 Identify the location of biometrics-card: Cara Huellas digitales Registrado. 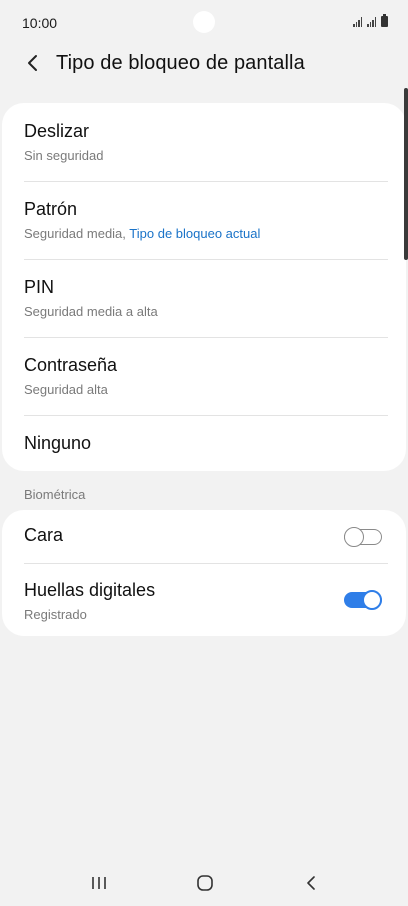
(204, 573).